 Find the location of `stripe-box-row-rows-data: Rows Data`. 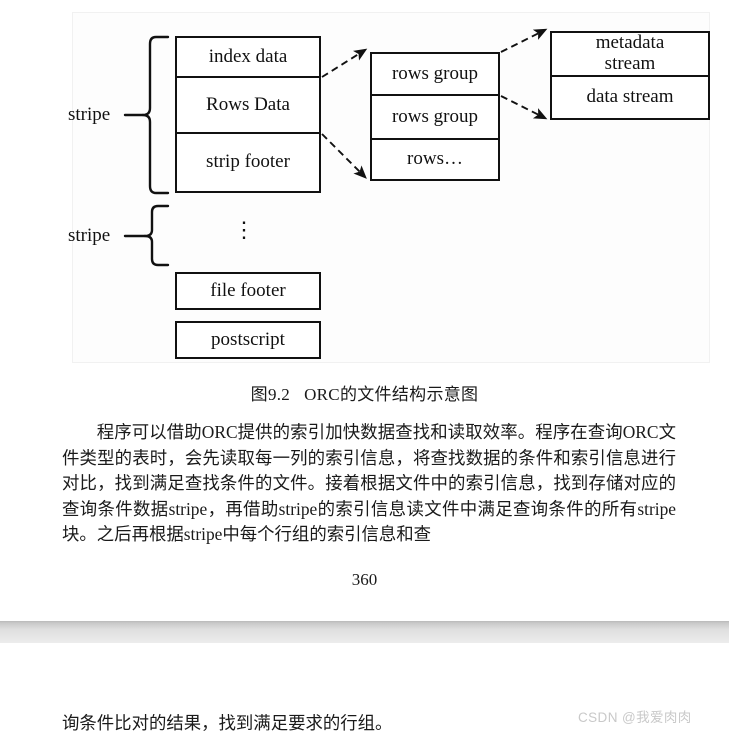

stripe-box-row-rows-data: Rows Data is located at coordinates (248, 106).